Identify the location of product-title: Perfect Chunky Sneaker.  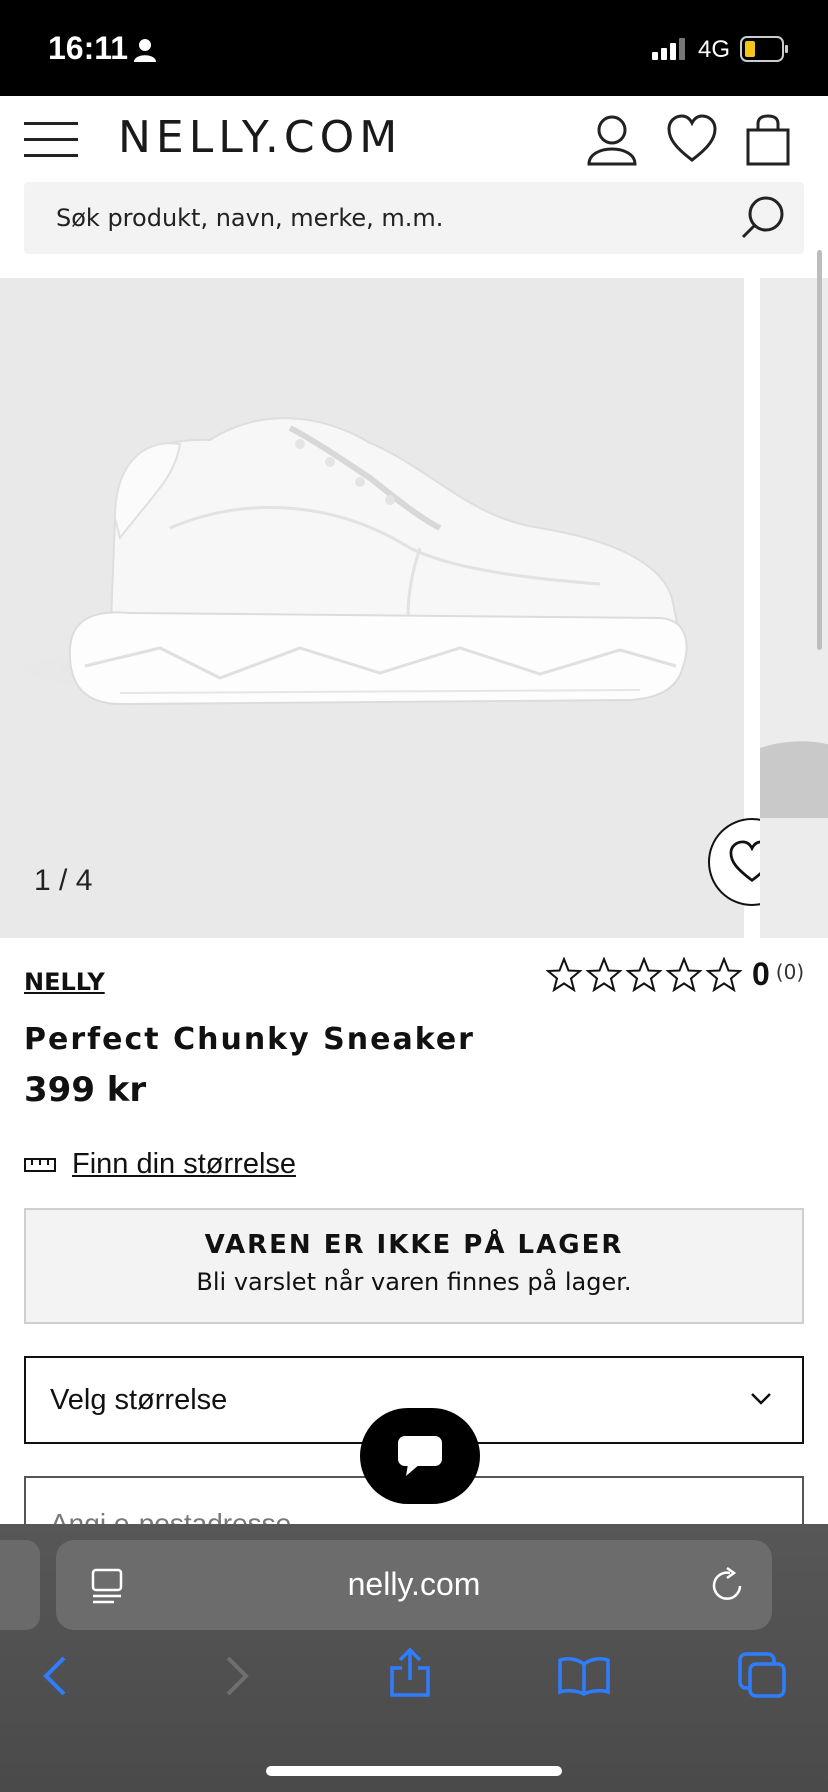
(249, 1039).